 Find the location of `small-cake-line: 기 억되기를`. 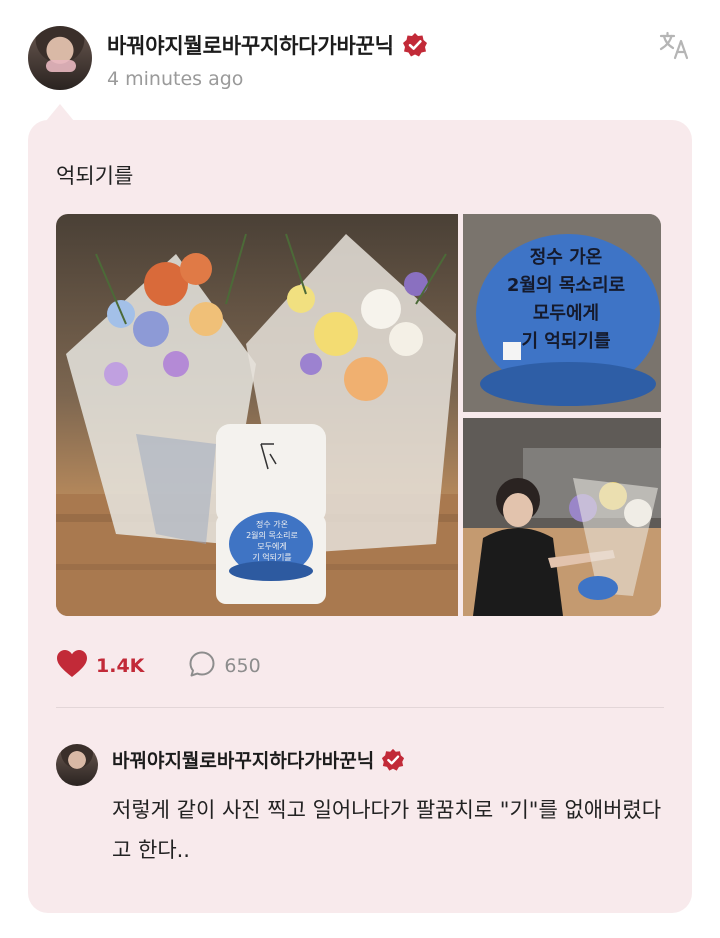

small-cake-line: 기 억되기를 is located at coordinates (272, 557).